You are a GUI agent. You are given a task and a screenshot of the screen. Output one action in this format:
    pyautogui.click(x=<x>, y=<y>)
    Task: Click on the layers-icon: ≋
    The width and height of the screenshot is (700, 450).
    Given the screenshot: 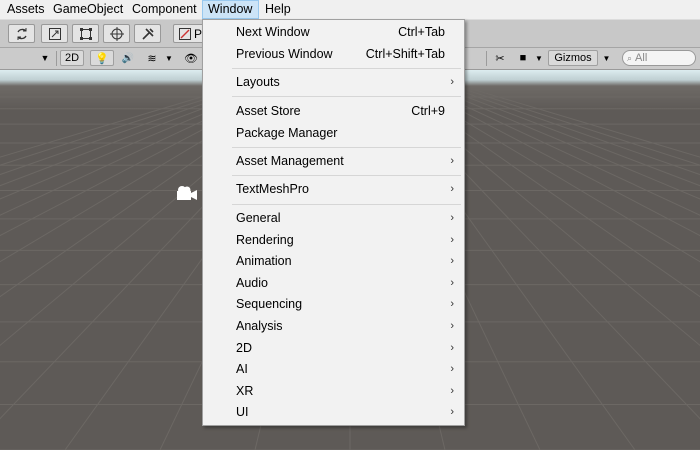 What is the action you would take?
    pyautogui.click(x=152, y=58)
    